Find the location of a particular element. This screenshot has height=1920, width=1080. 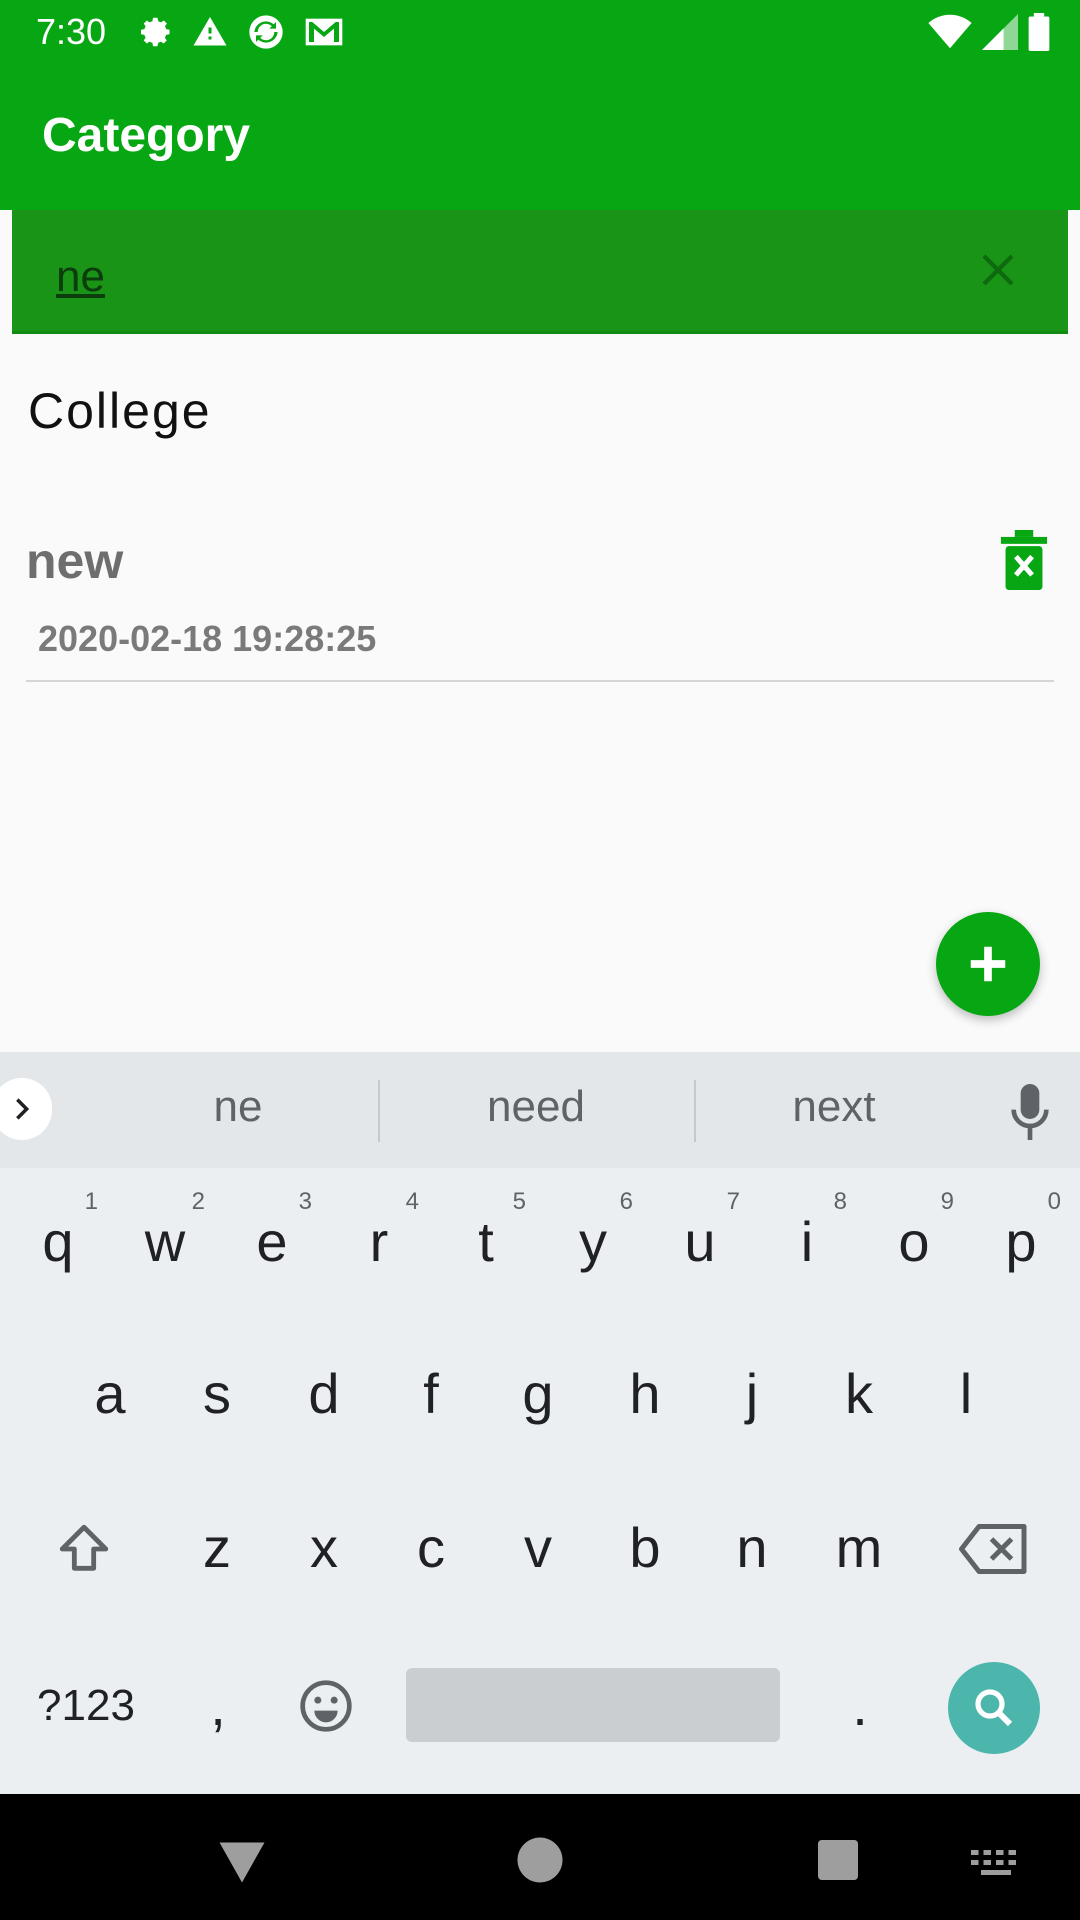

key-z: z is located at coordinates (217, 1548).